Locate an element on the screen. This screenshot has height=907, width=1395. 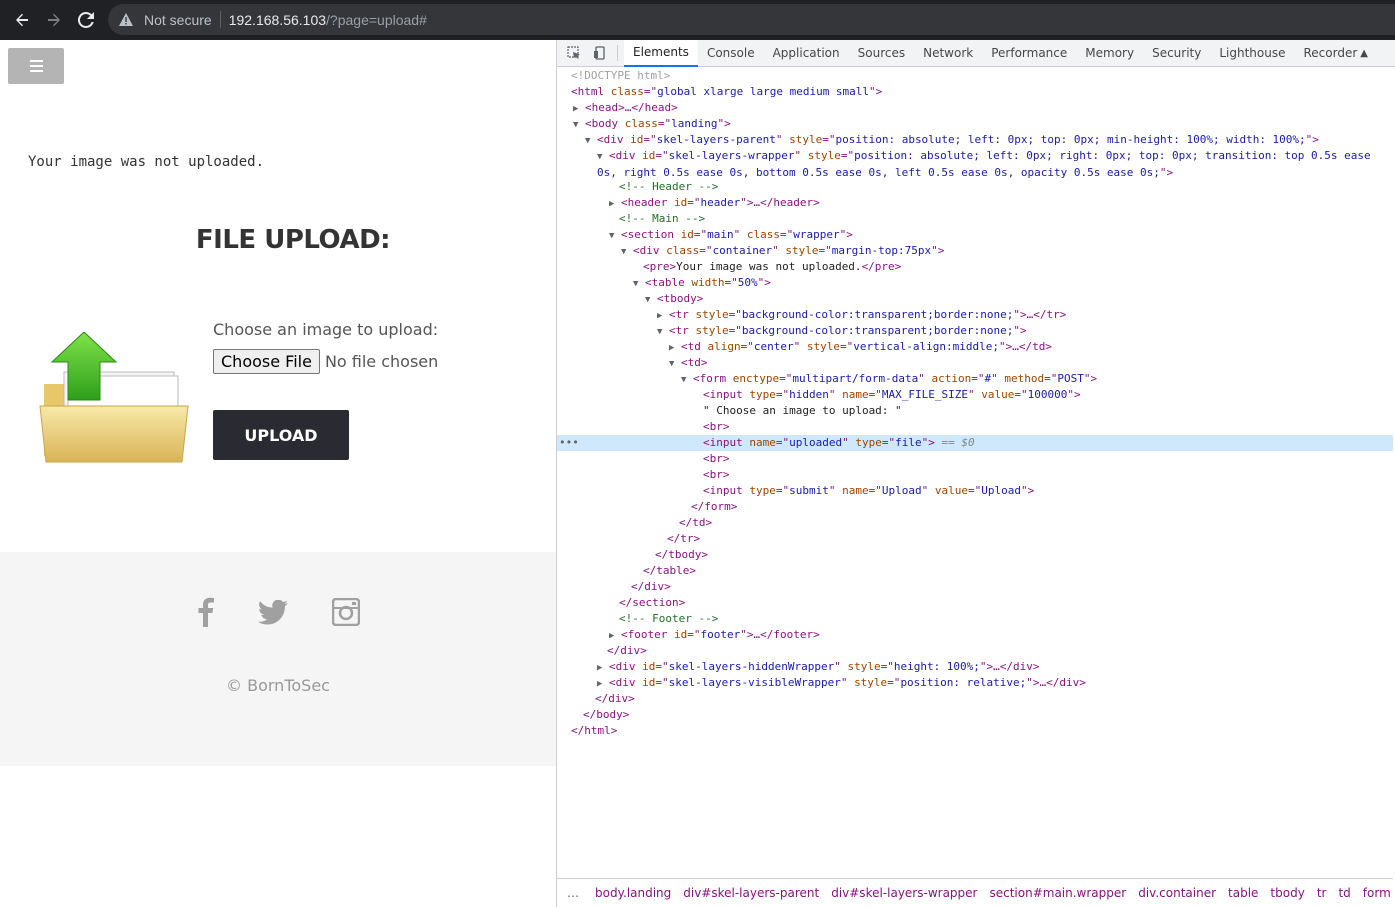
dom-node: </td> is located at coordinates (975, 523).